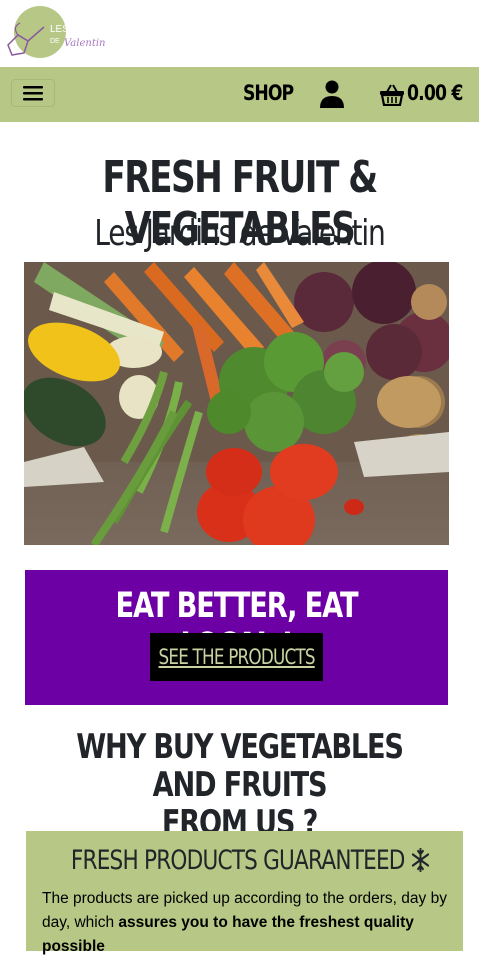  What do you see at coordinates (239, 33) in the screenshot?
I see `site-header: LES JARDINS DE Valentin` at bounding box center [239, 33].